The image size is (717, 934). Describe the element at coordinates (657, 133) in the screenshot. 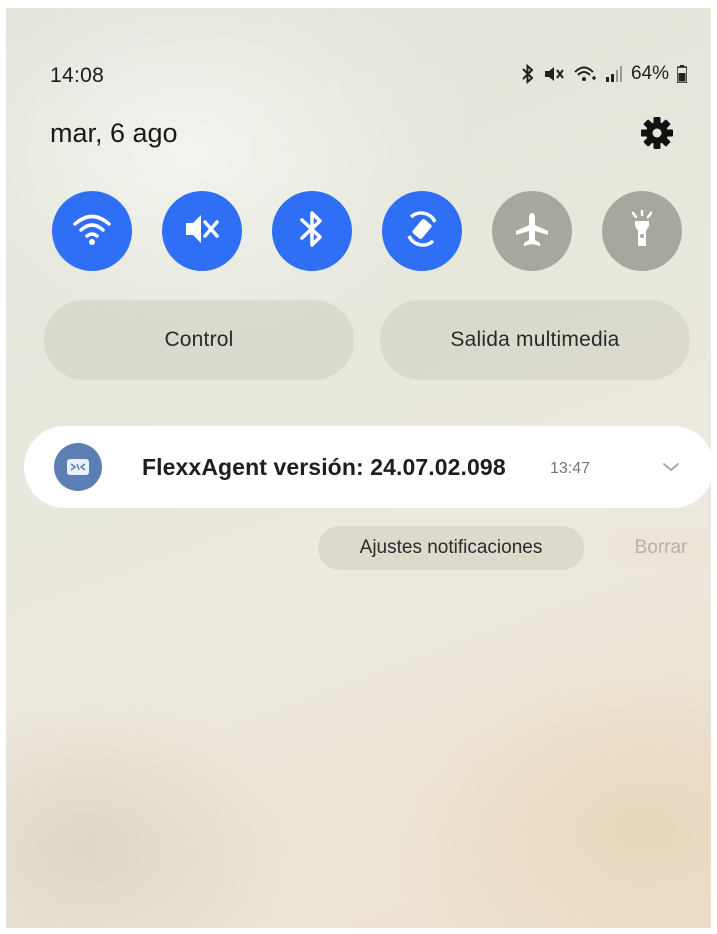

I see `gear-icon` at that location.